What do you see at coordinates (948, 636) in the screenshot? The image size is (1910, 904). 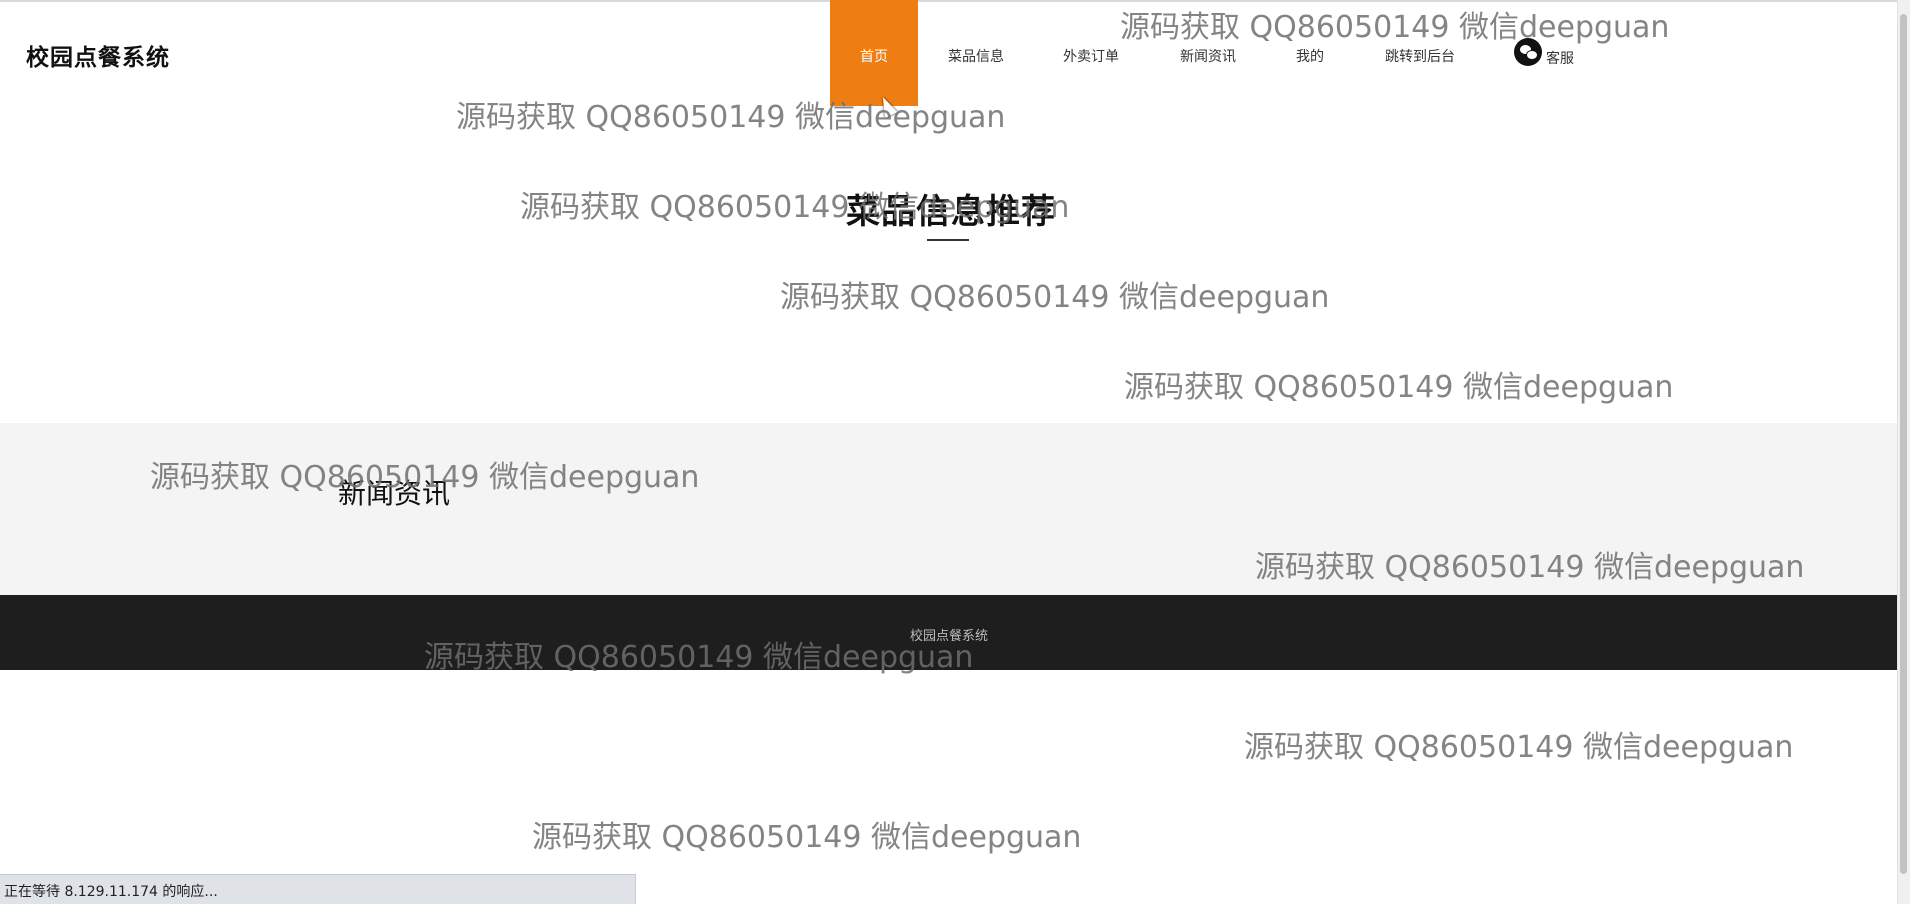 I see `footer-text: 校园点餐系统` at bounding box center [948, 636].